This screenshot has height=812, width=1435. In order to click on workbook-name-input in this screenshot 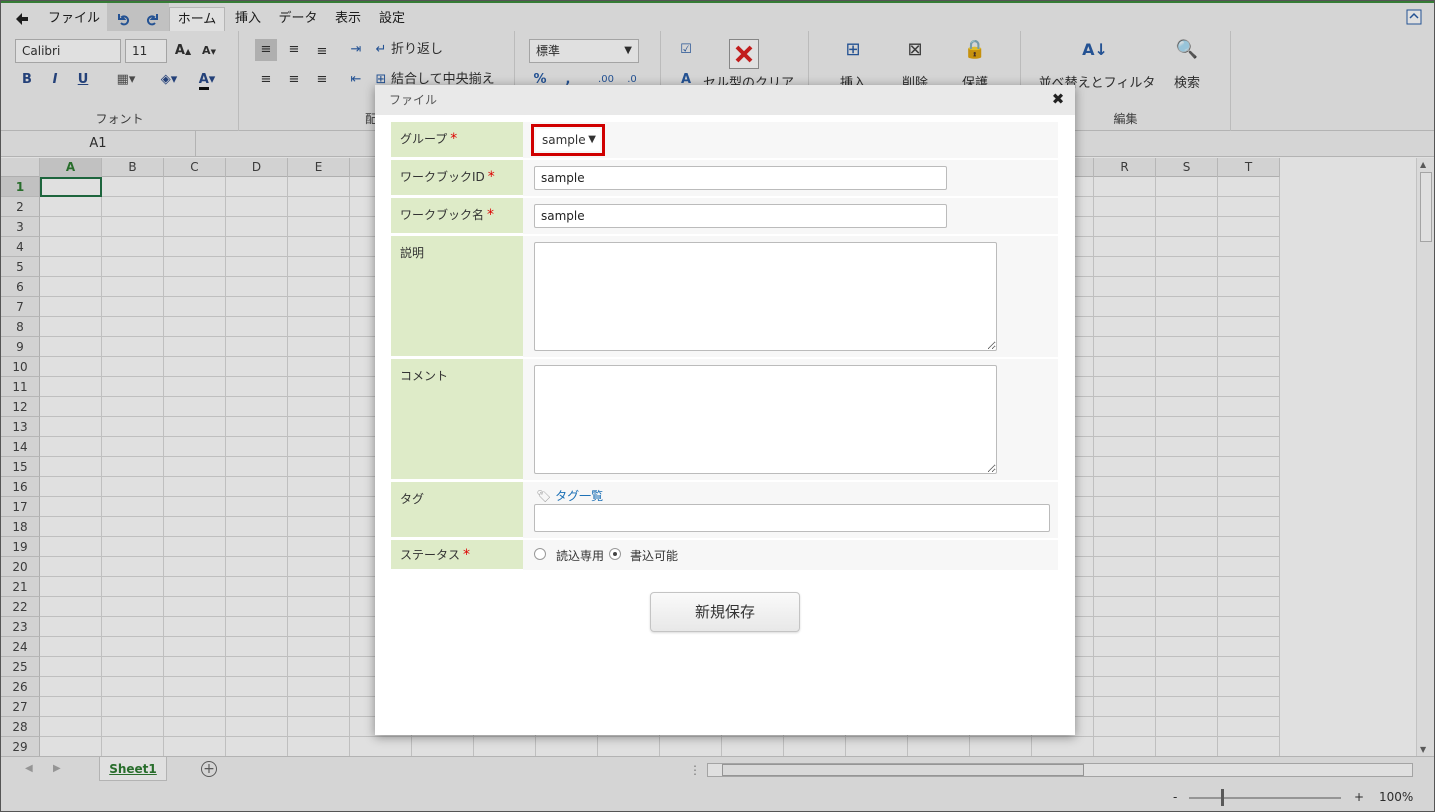, I will do `click(740, 216)`.